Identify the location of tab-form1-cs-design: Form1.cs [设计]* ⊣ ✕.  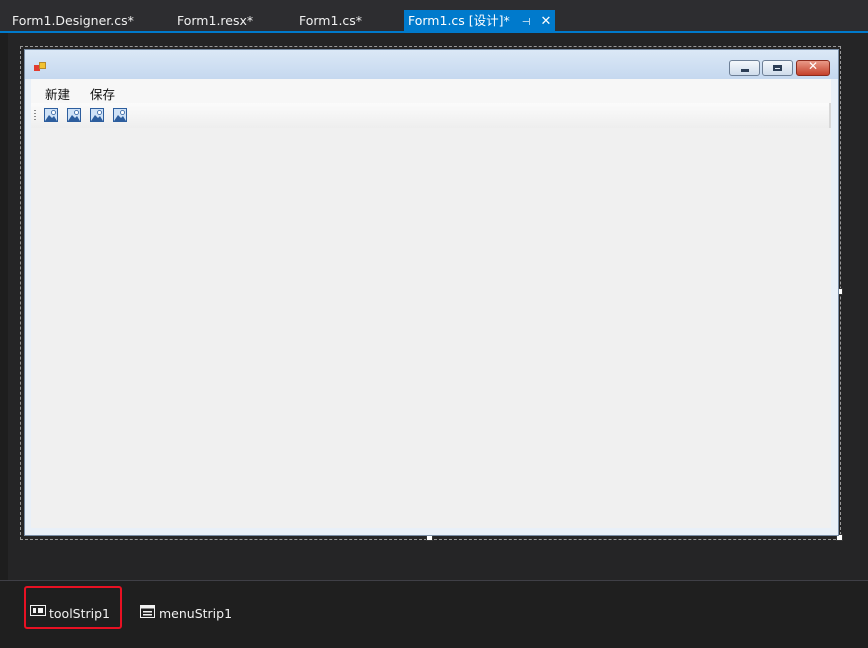
(480, 21).